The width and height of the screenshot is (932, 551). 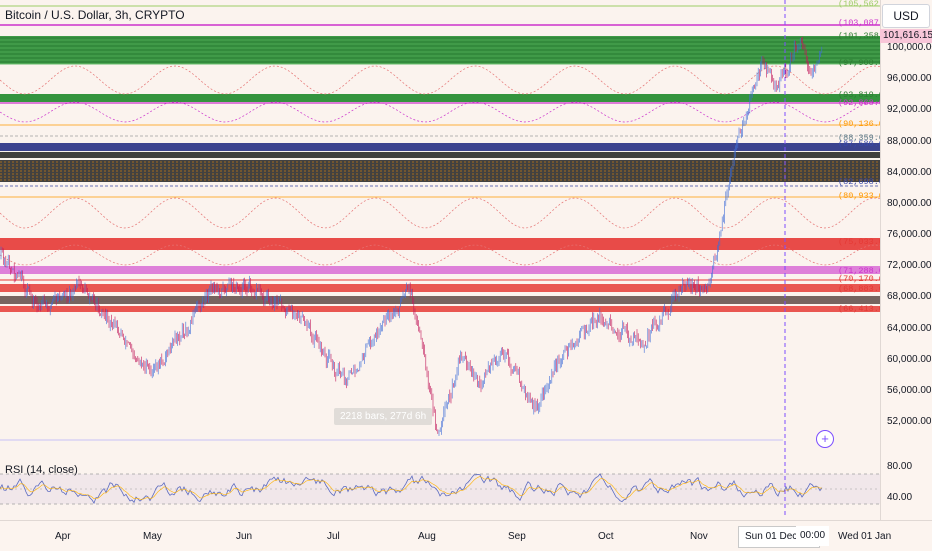 What do you see at coordinates (909, 234) in the screenshot?
I see `price-axis-label: 76,000.00` at bounding box center [909, 234].